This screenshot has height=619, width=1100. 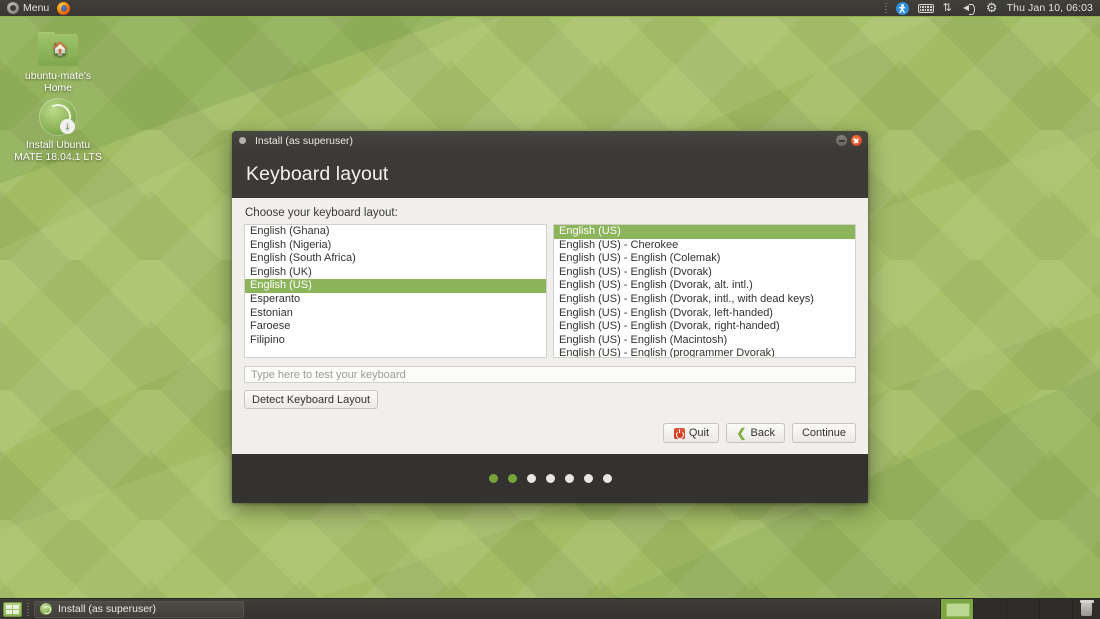 I want to click on desktop-icon-home-label-line2: Home, so click(x=57, y=88).